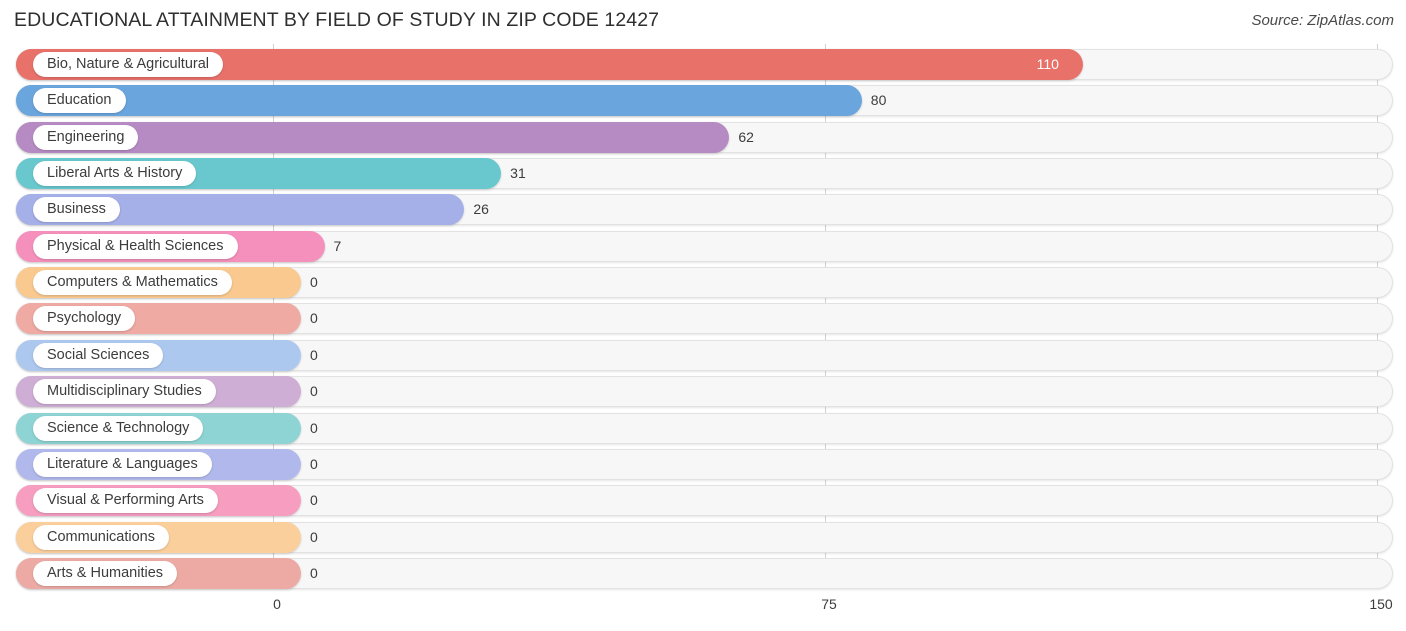 This screenshot has height=631, width=1406. I want to click on chart-row: Social Sciences 0, so click(704, 355).